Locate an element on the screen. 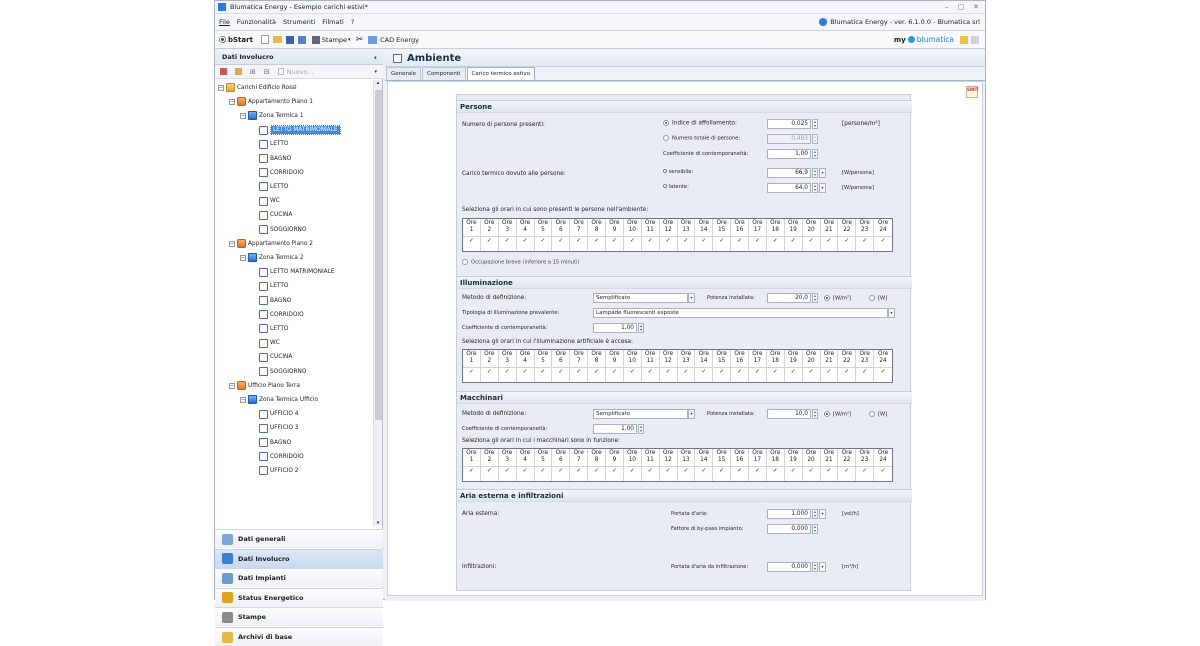  coeff-macch-spinner: ▴ ▾ is located at coordinates (641, 429).